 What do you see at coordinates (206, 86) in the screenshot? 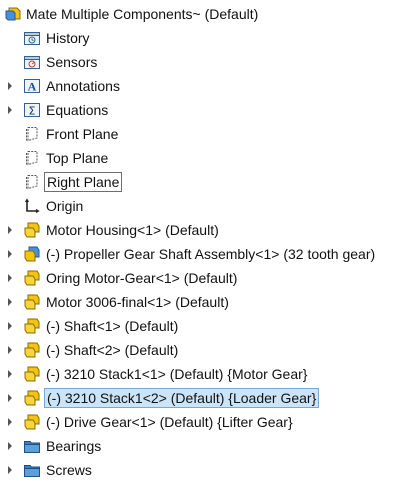
I see `tree-item-annotations: A Annotations` at bounding box center [206, 86].